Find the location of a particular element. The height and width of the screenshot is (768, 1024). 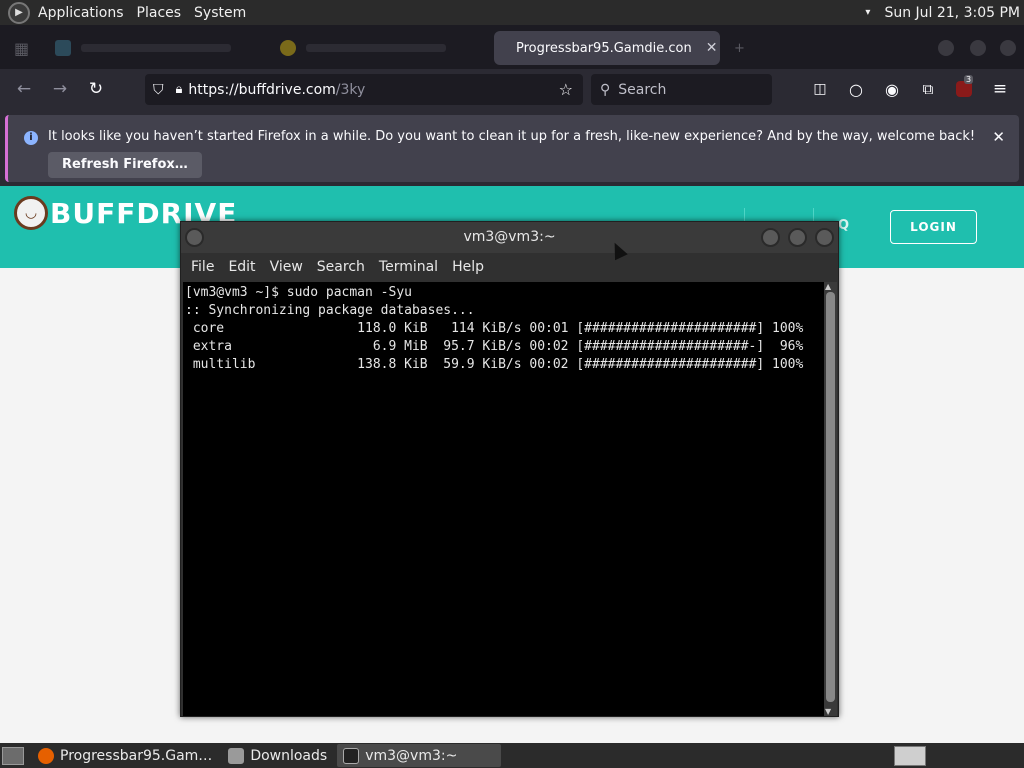

terminal-title-bar: vm3@vm3:~ is located at coordinates (509, 237).